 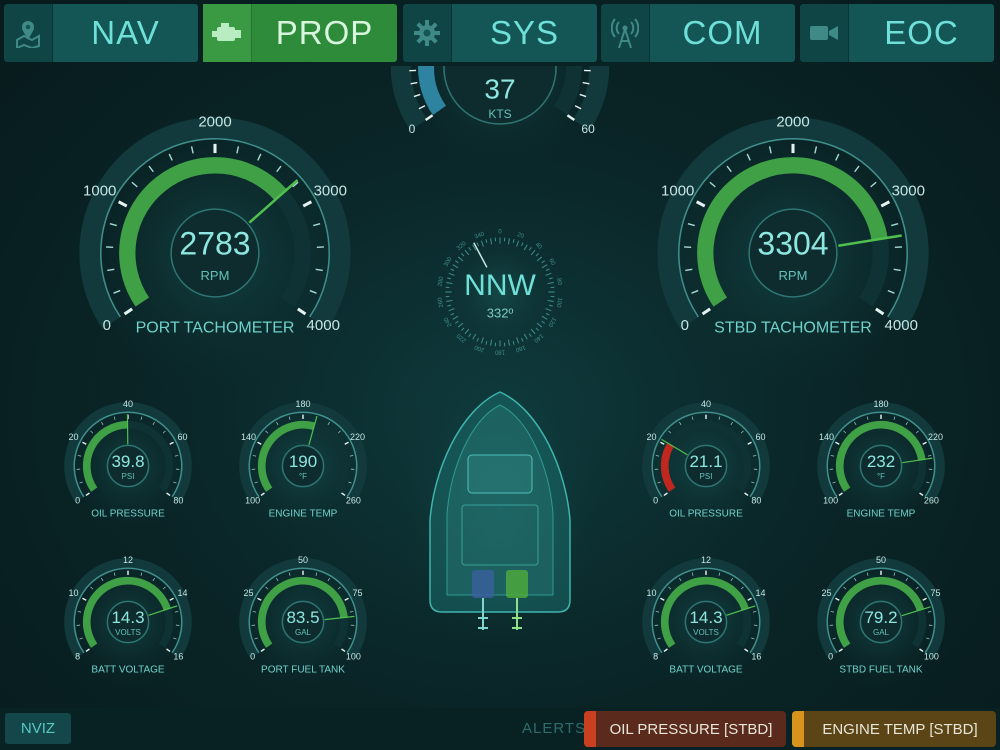 I want to click on tab-prop: PROP, so click(x=300, y=33).